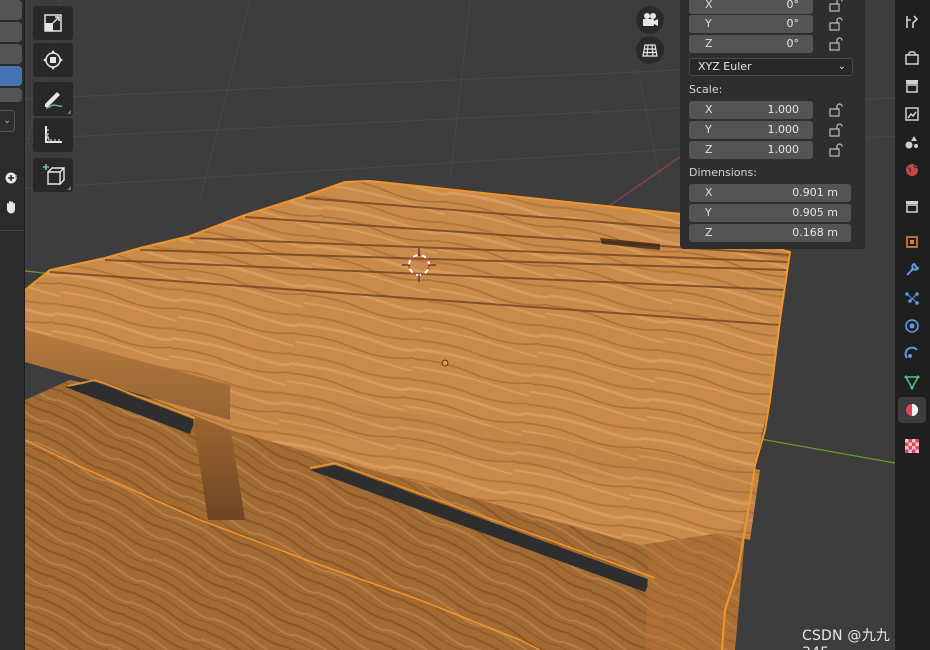 This screenshot has width=930, height=650. I want to click on transform-tool, so click(53, 60).